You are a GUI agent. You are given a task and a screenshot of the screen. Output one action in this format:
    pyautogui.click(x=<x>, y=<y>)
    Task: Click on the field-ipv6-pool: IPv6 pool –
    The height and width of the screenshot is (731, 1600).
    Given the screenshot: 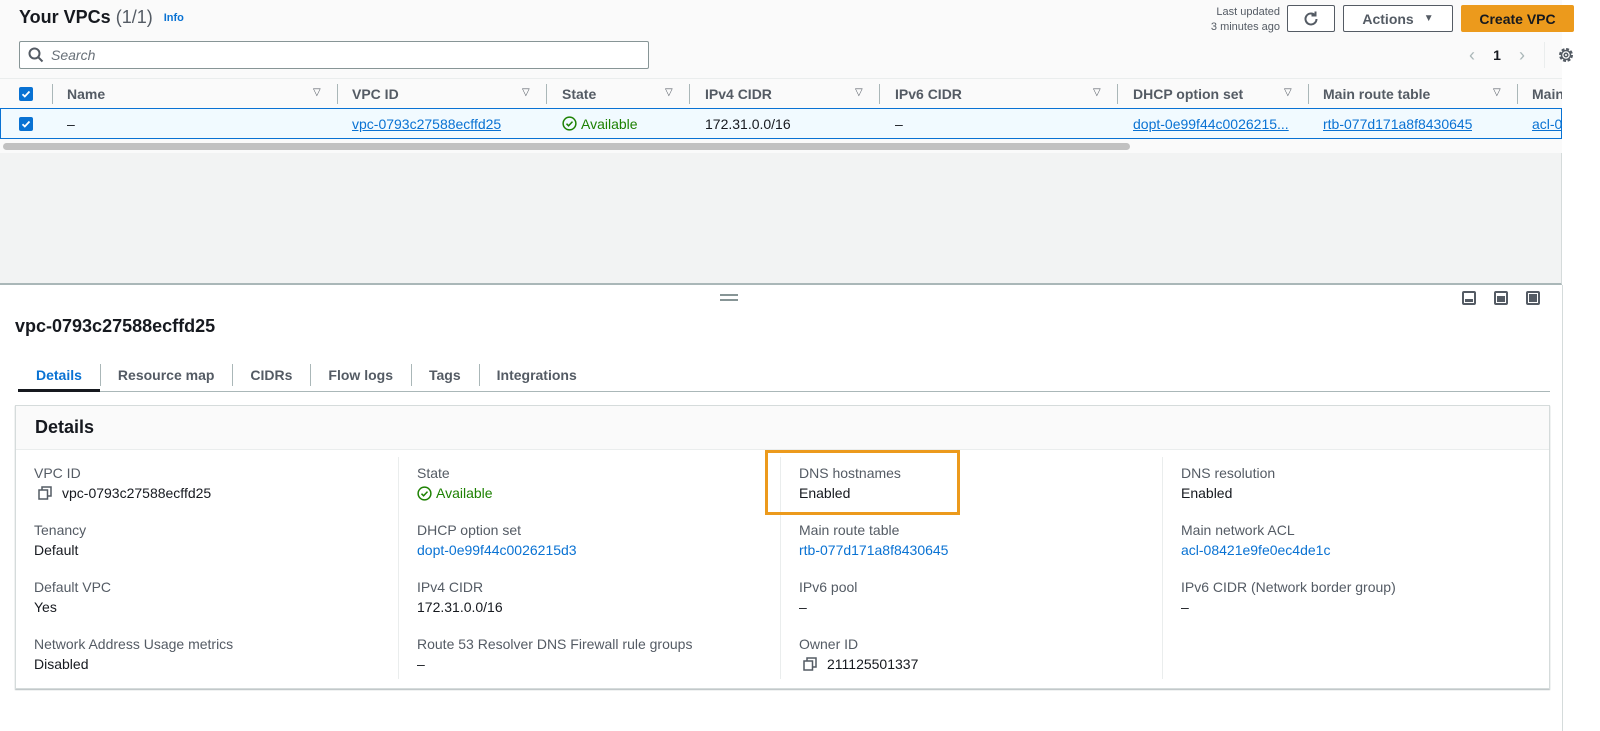 What is the action you would take?
    pyautogui.click(x=828, y=598)
    